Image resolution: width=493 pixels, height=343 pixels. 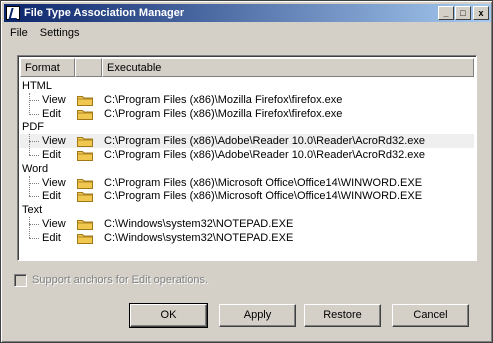 I want to click on apply-button: Apply, so click(x=257, y=315).